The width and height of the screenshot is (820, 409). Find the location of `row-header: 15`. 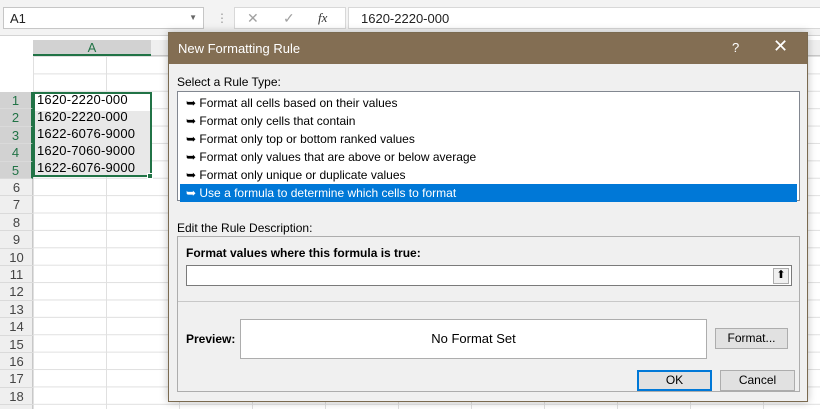

row-header: 15 is located at coordinates (16, 344).